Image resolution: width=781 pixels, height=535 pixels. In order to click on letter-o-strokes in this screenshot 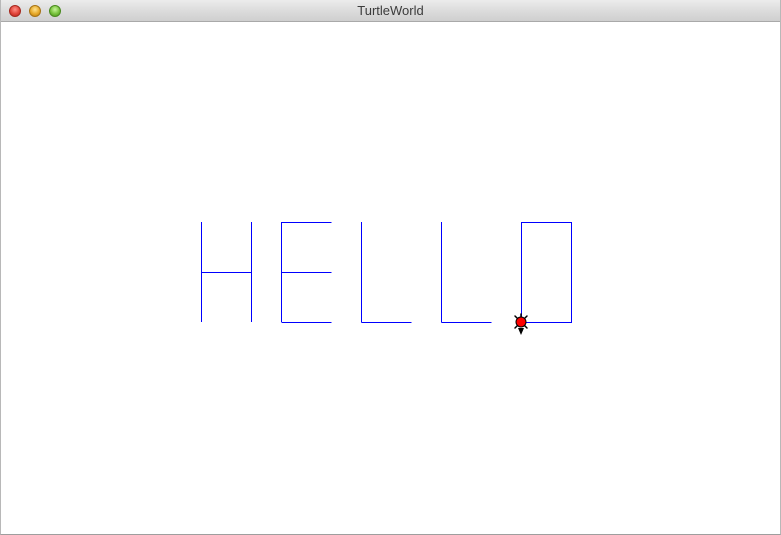, I will do `click(546, 272)`.